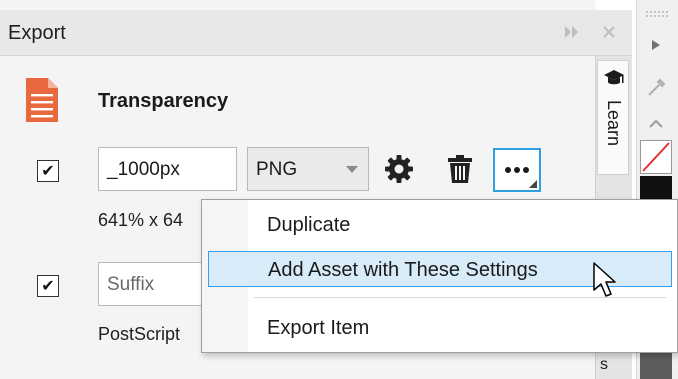 Image resolution: width=678 pixels, height=379 pixels. Describe the element at coordinates (533, 184) in the screenshot. I see `dropdown-corner-indicator` at that location.